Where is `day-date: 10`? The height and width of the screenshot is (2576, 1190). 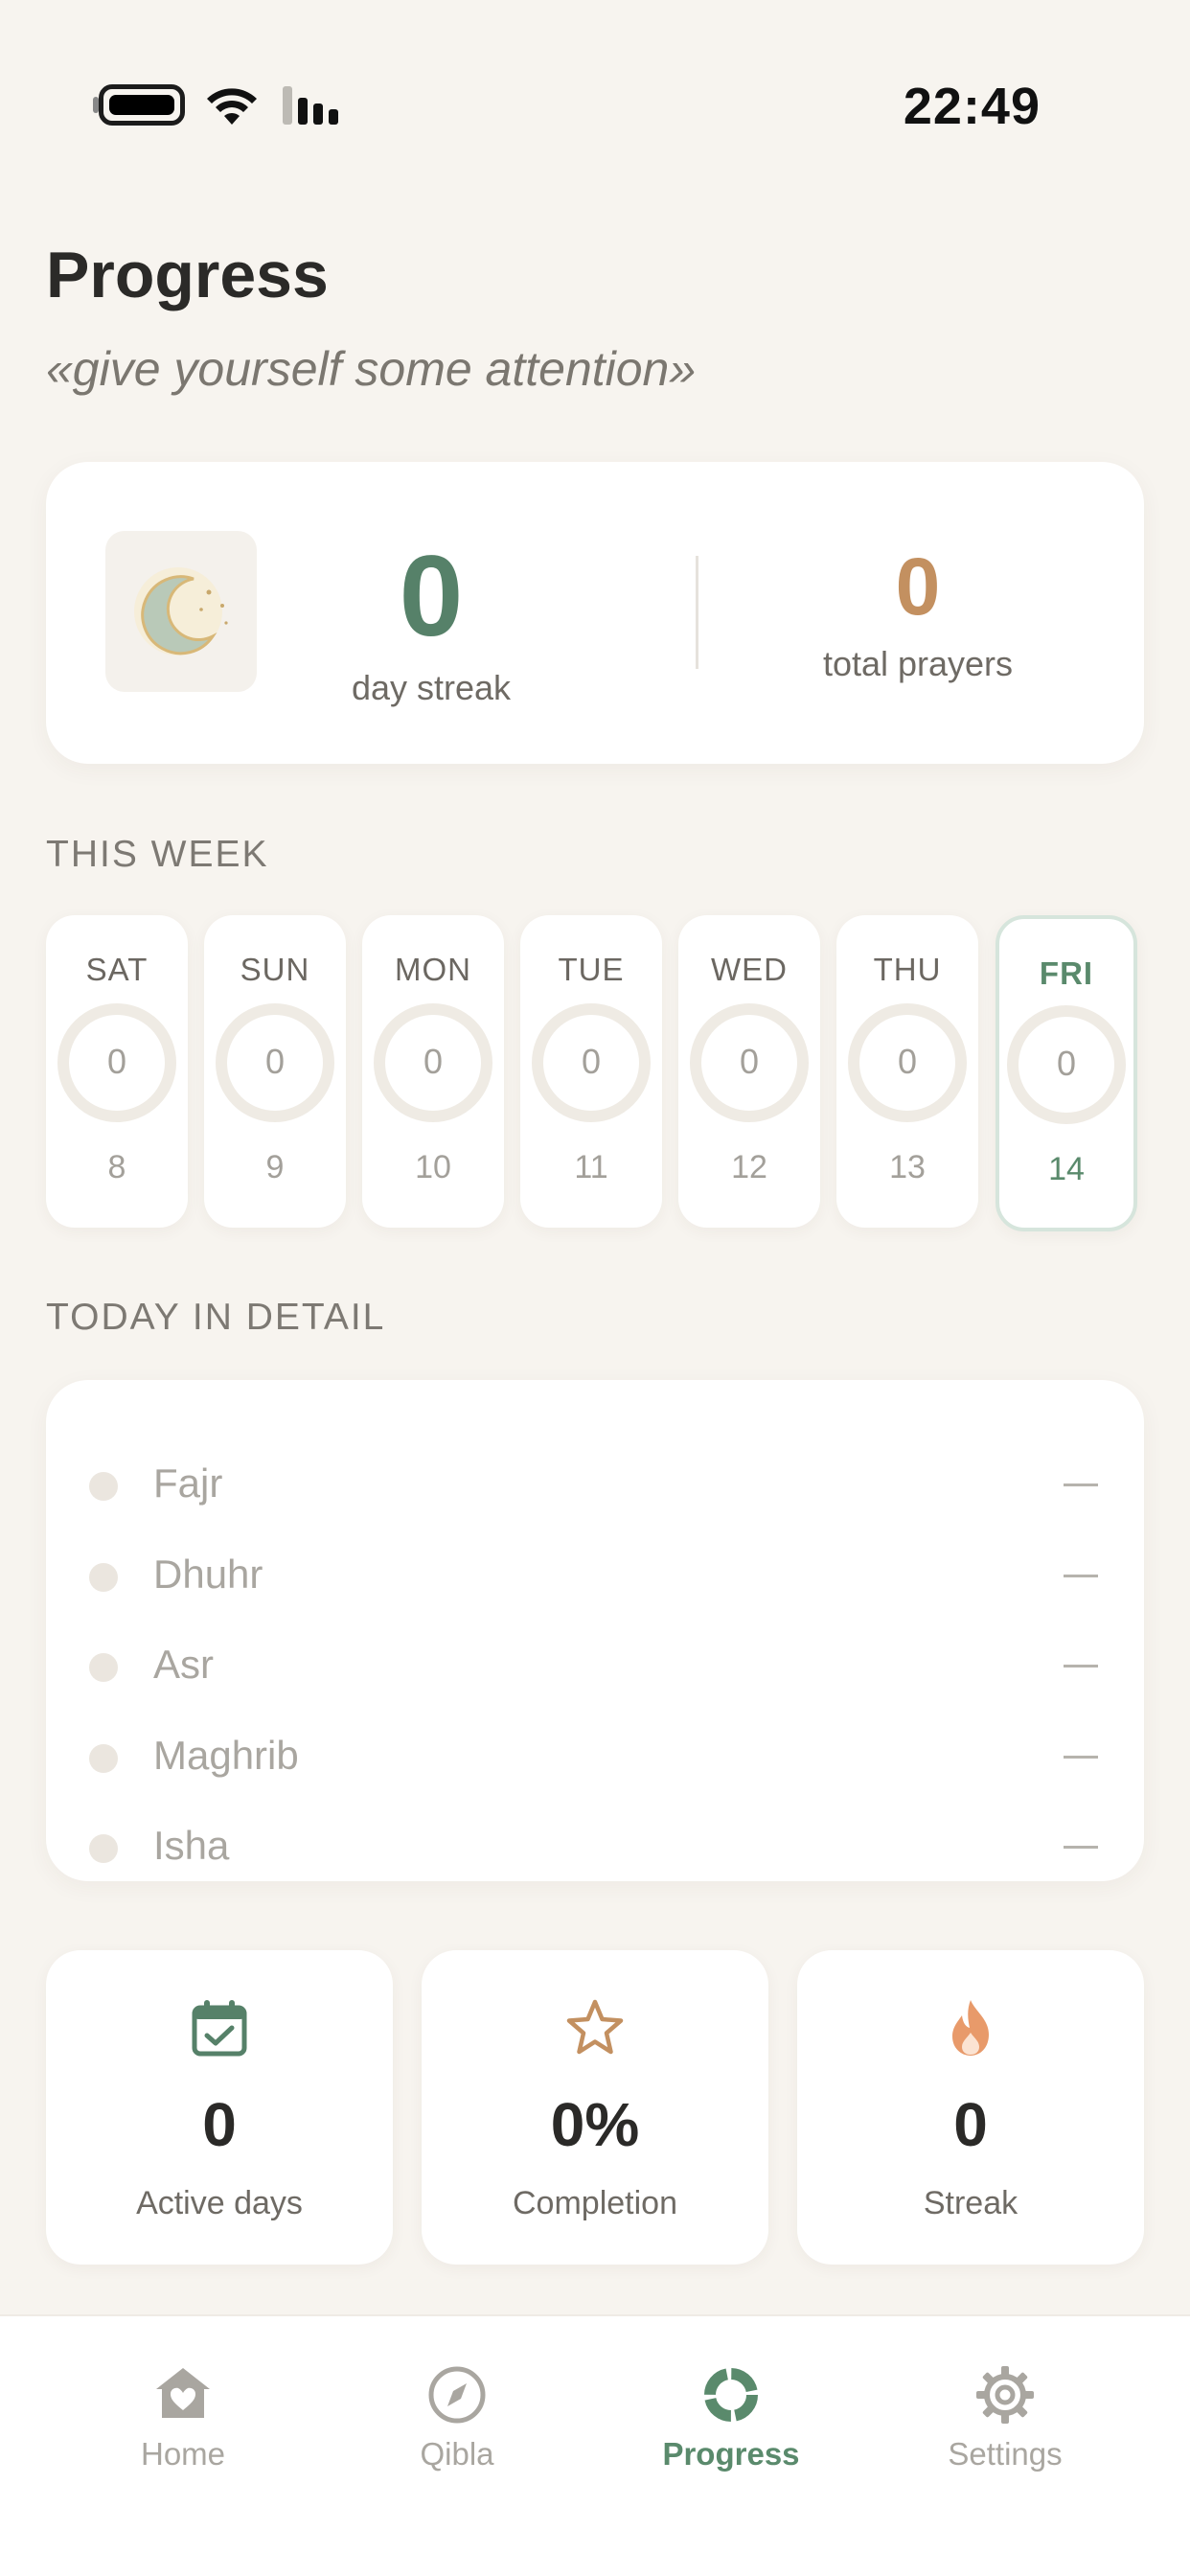 day-date: 10 is located at coordinates (433, 1167).